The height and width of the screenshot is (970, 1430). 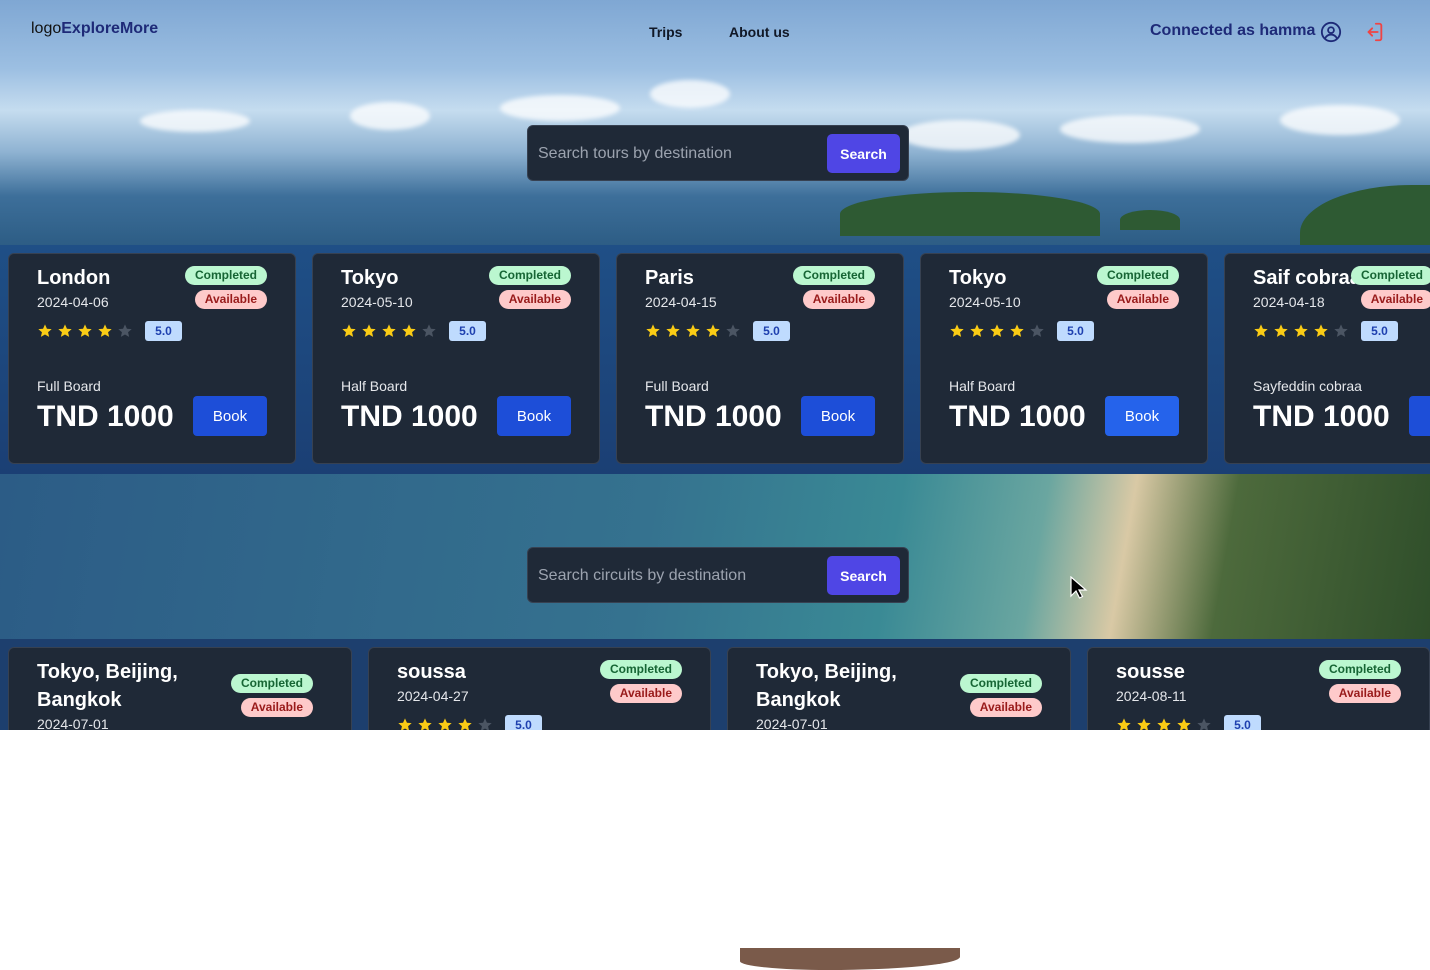 What do you see at coordinates (863, 575) in the screenshot?
I see `circuit-search-button: Search` at bounding box center [863, 575].